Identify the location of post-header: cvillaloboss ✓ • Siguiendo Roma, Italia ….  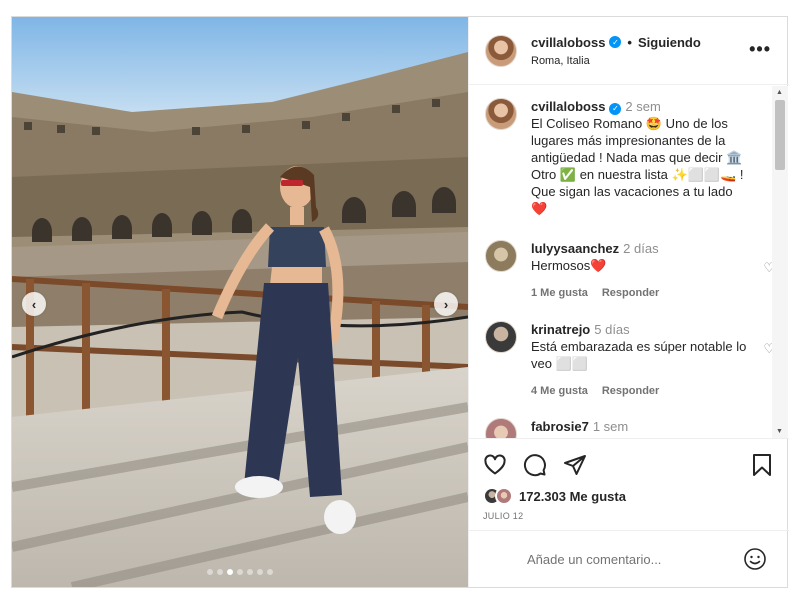
(629, 51).